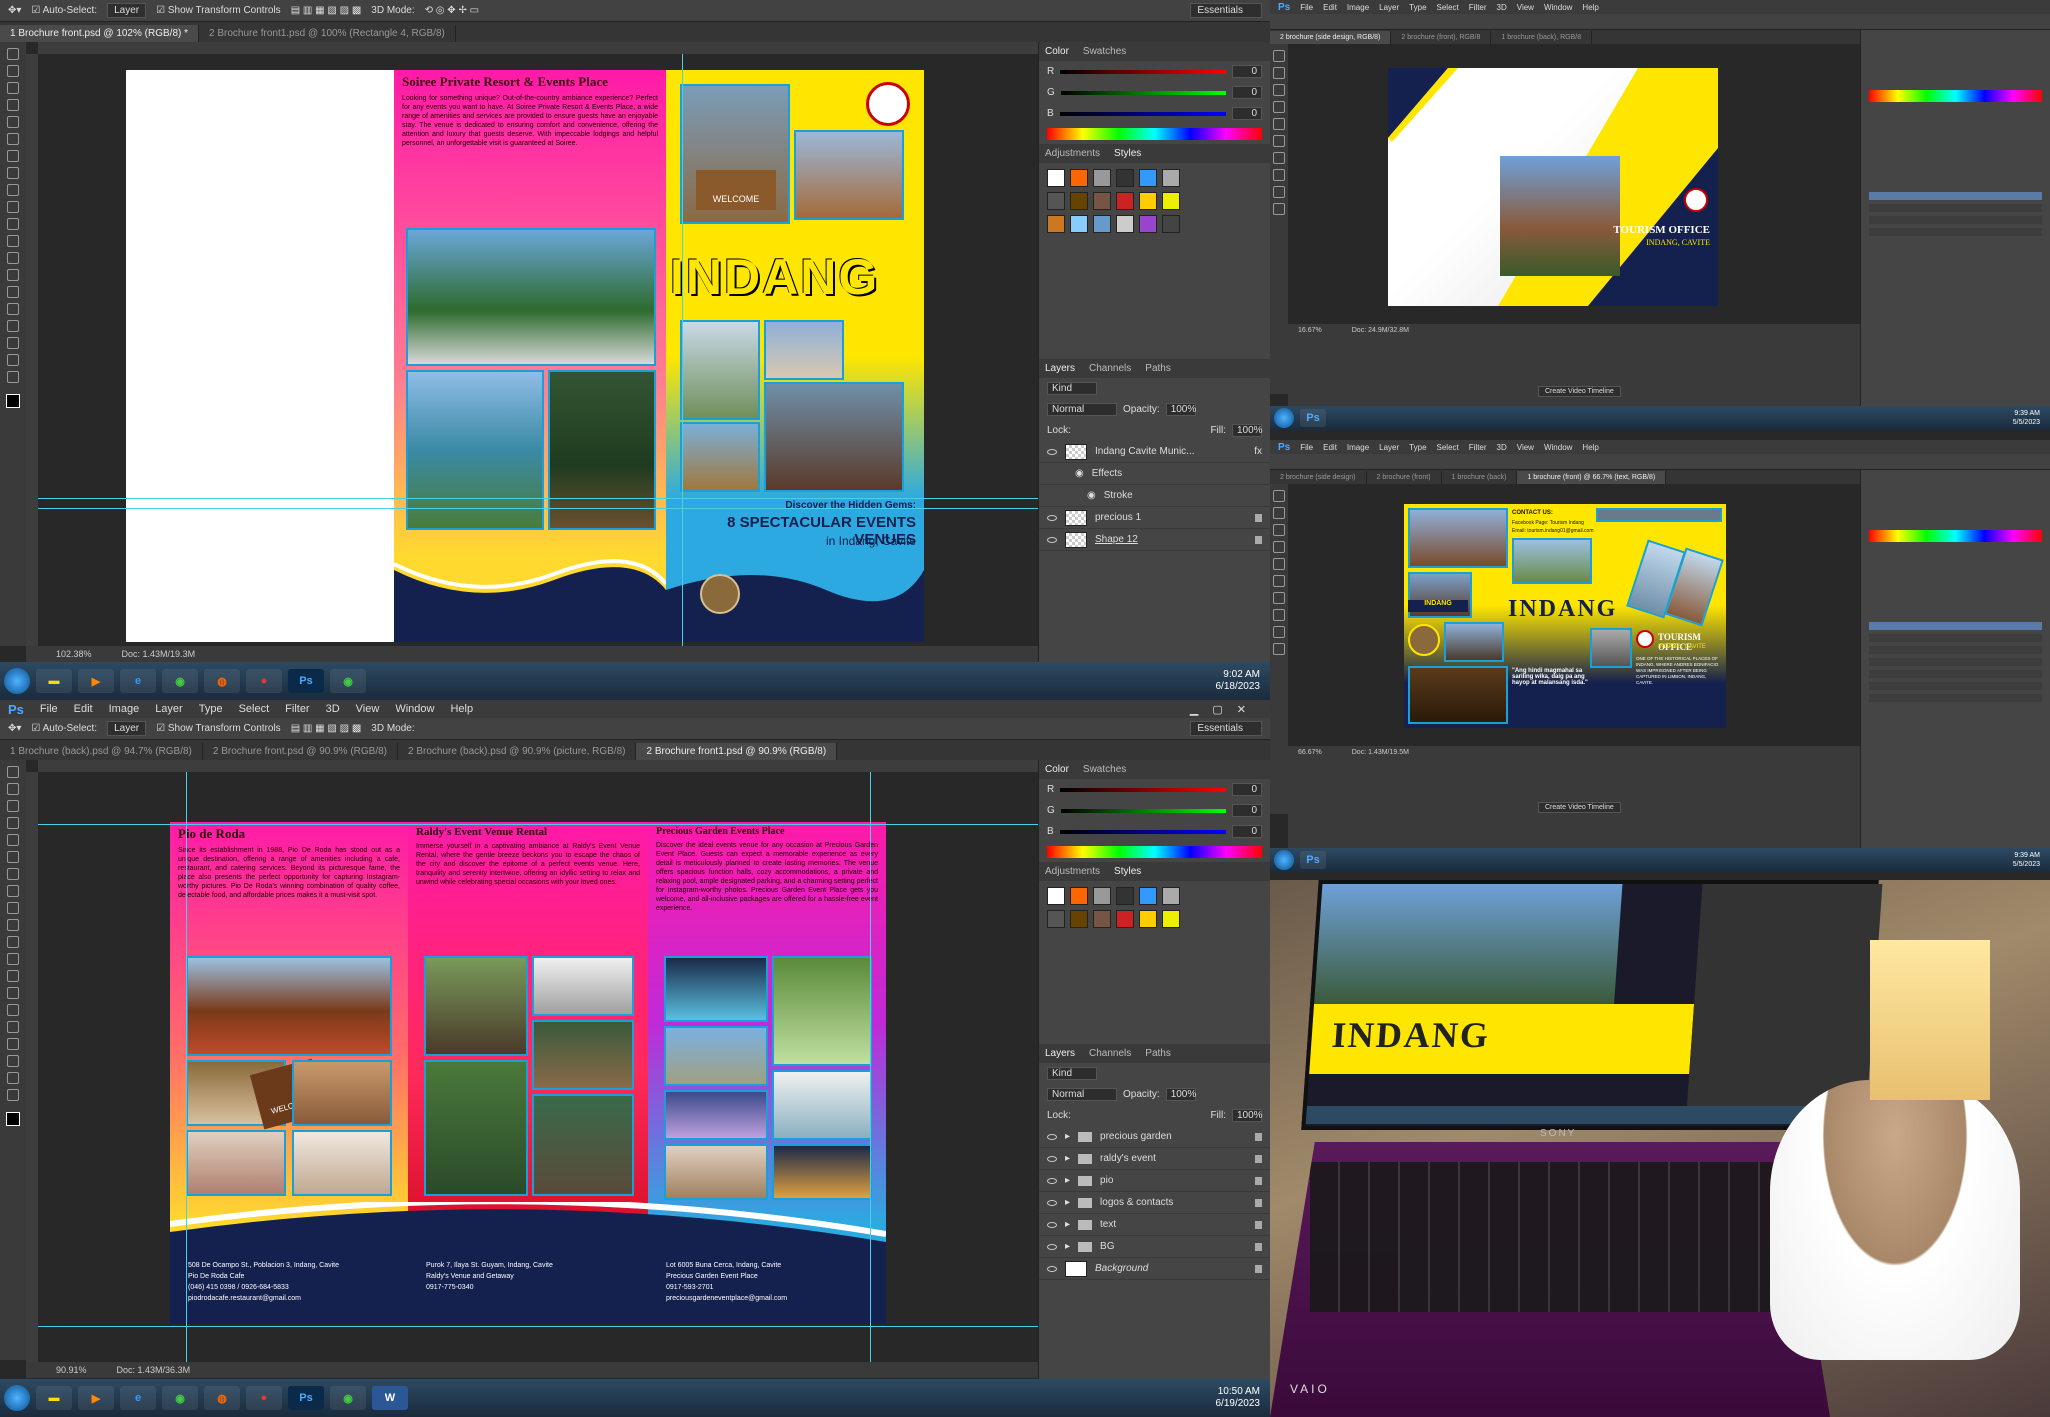  What do you see at coordinates (100, 33) in the screenshot?
I see `tab-document-1: 1 Brochure front.psd @ 102% (RGB/8) *` at bounding box center [100, 33].